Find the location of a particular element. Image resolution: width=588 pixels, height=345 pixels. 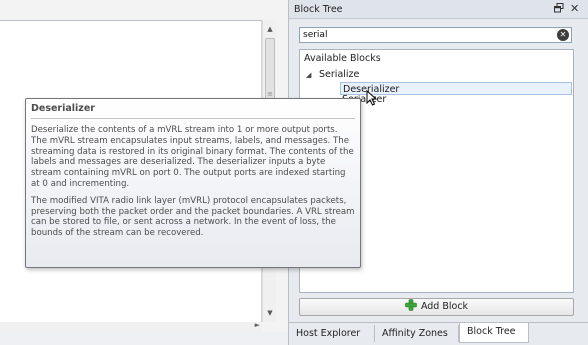

add-block-button: Add Block is located at coordinates (436, 307).